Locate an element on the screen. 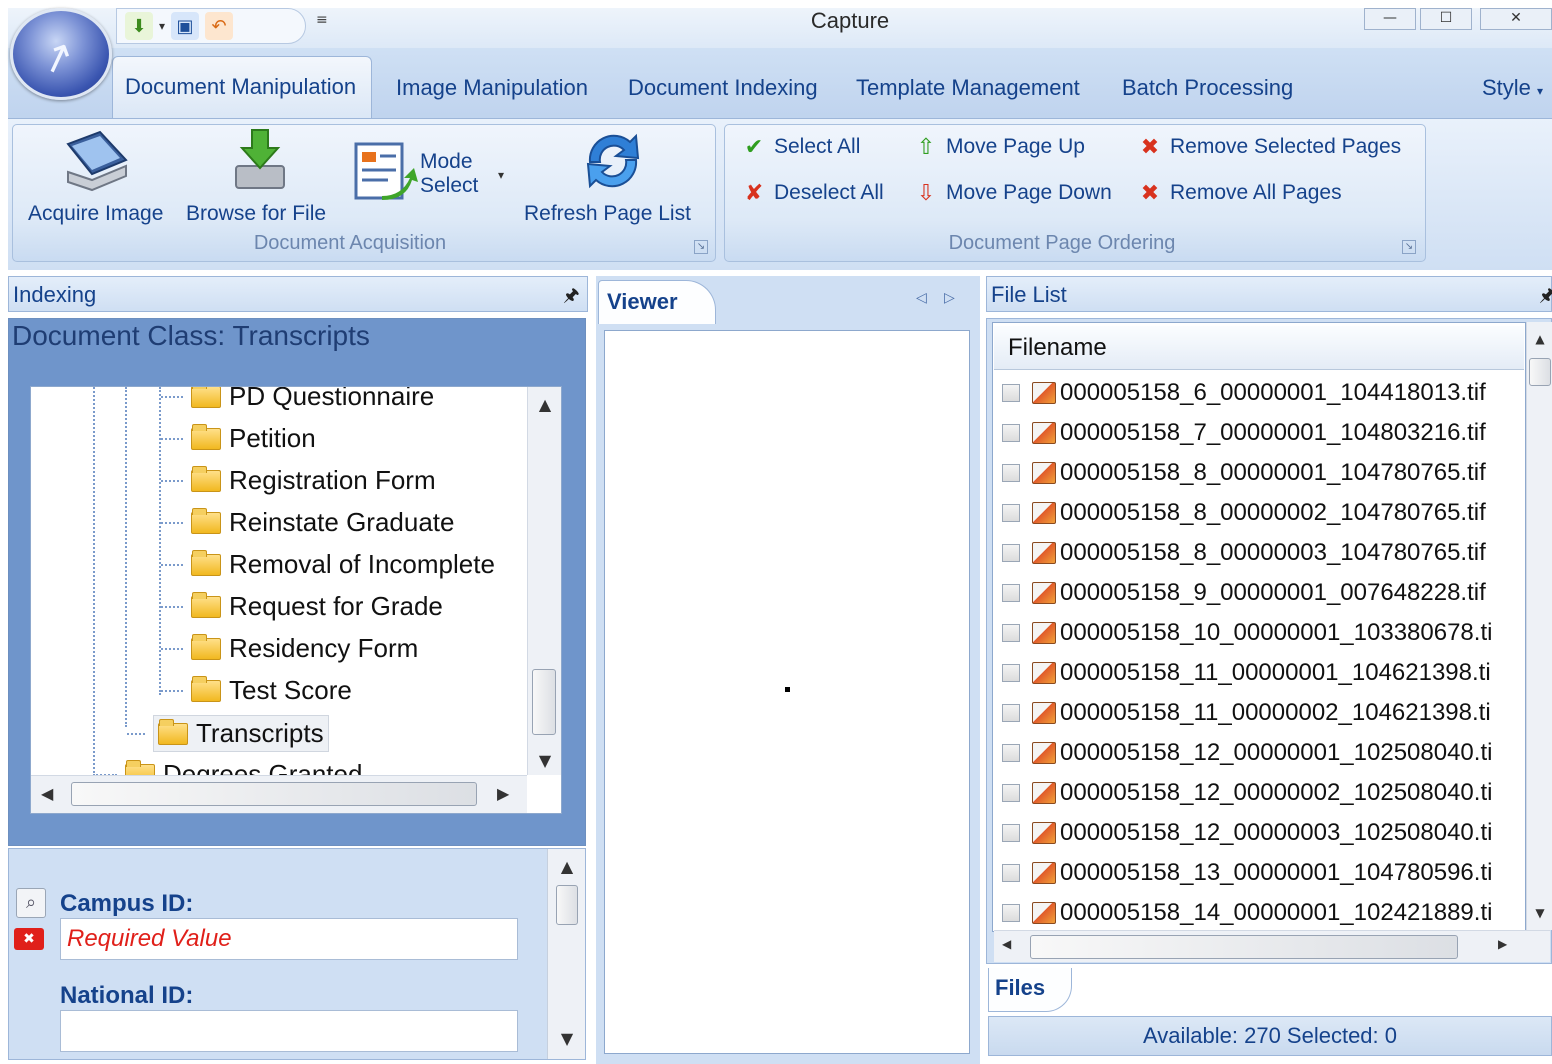 The width and height of the screenshot is (1552, 1064). remove-all-pages-button: ✖ Remove All Pages is located at coordinates (1238, 193).